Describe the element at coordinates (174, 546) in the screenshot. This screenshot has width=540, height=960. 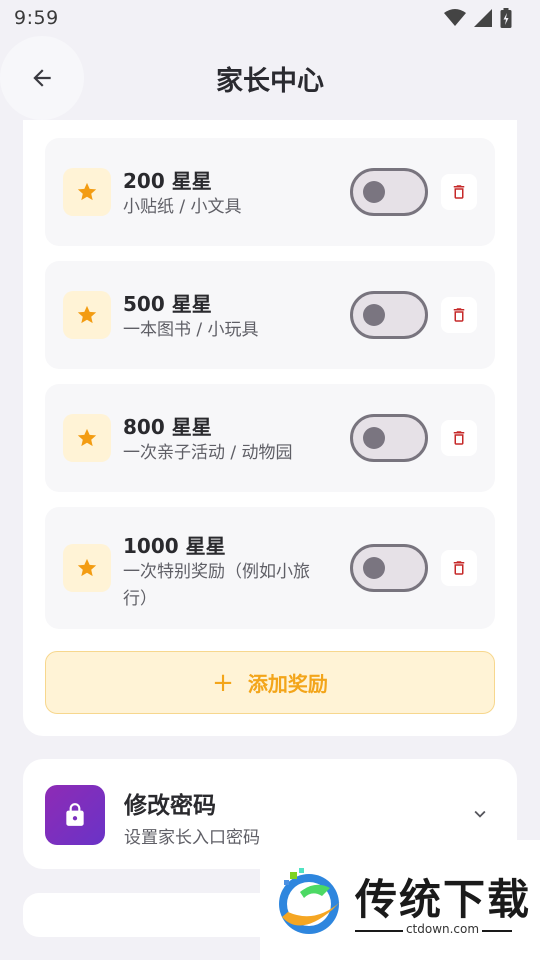
I see `reward-title: 1000 星星` at that location.